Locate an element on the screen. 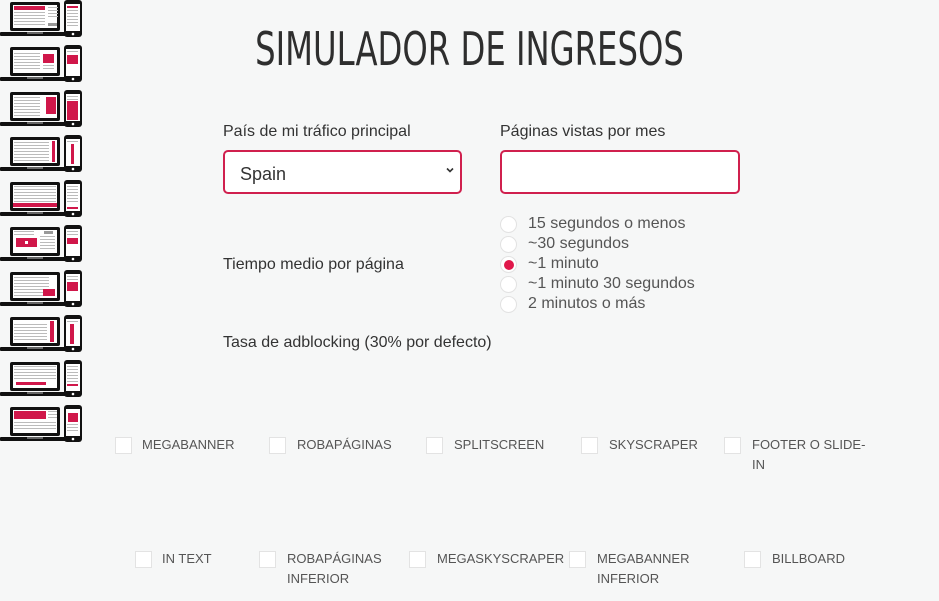 This screenshot has height=601, width=939. footer-devices-icon is located at coordinates (469, 202).